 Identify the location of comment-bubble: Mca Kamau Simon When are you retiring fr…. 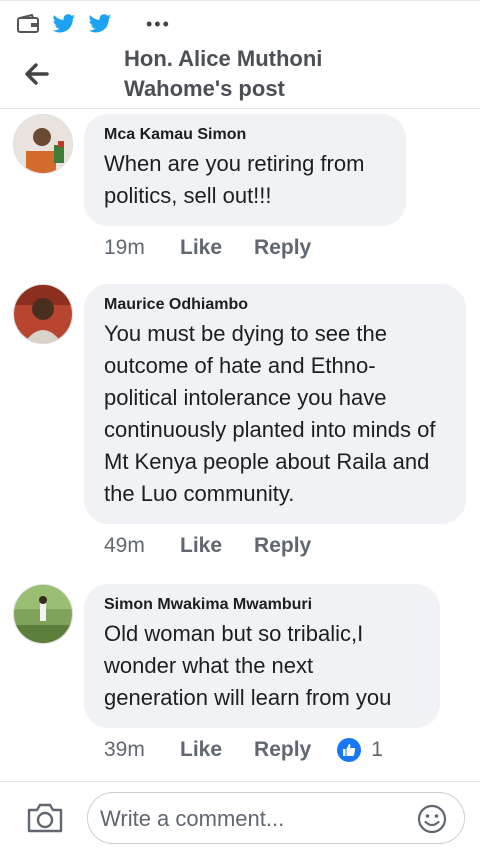
(245, 170).